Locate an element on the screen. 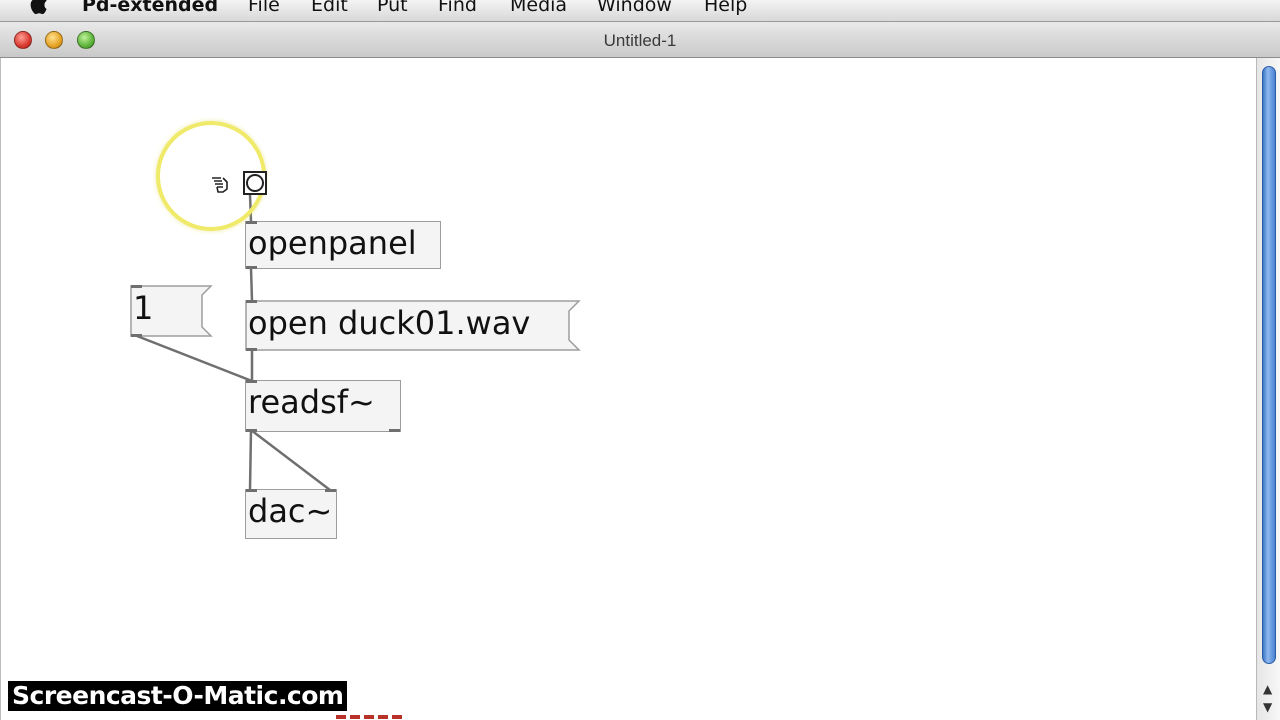 The image size is (1280, 720). vertical-scrollbar: ▲ ▼ is located at coordinates (1268, 389).